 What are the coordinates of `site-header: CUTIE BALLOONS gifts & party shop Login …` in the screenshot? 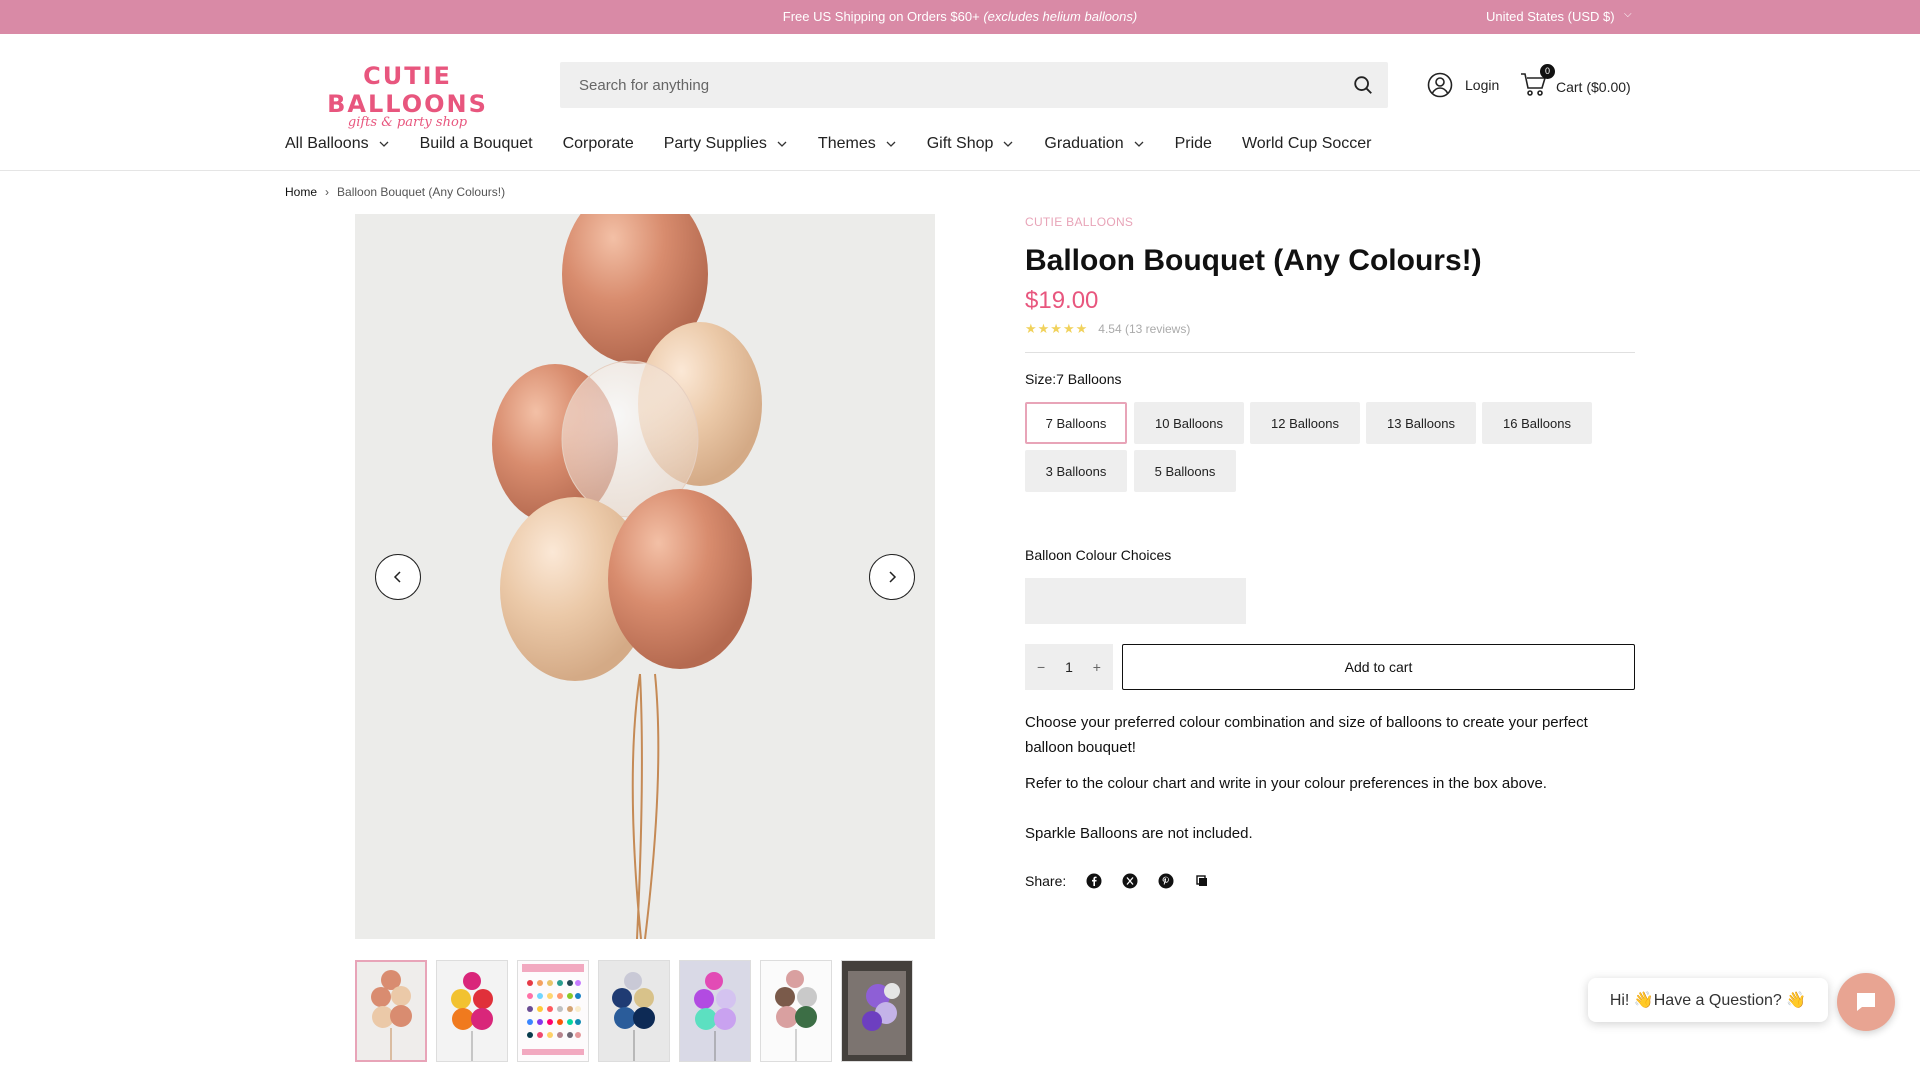 It's located at (960, 102).